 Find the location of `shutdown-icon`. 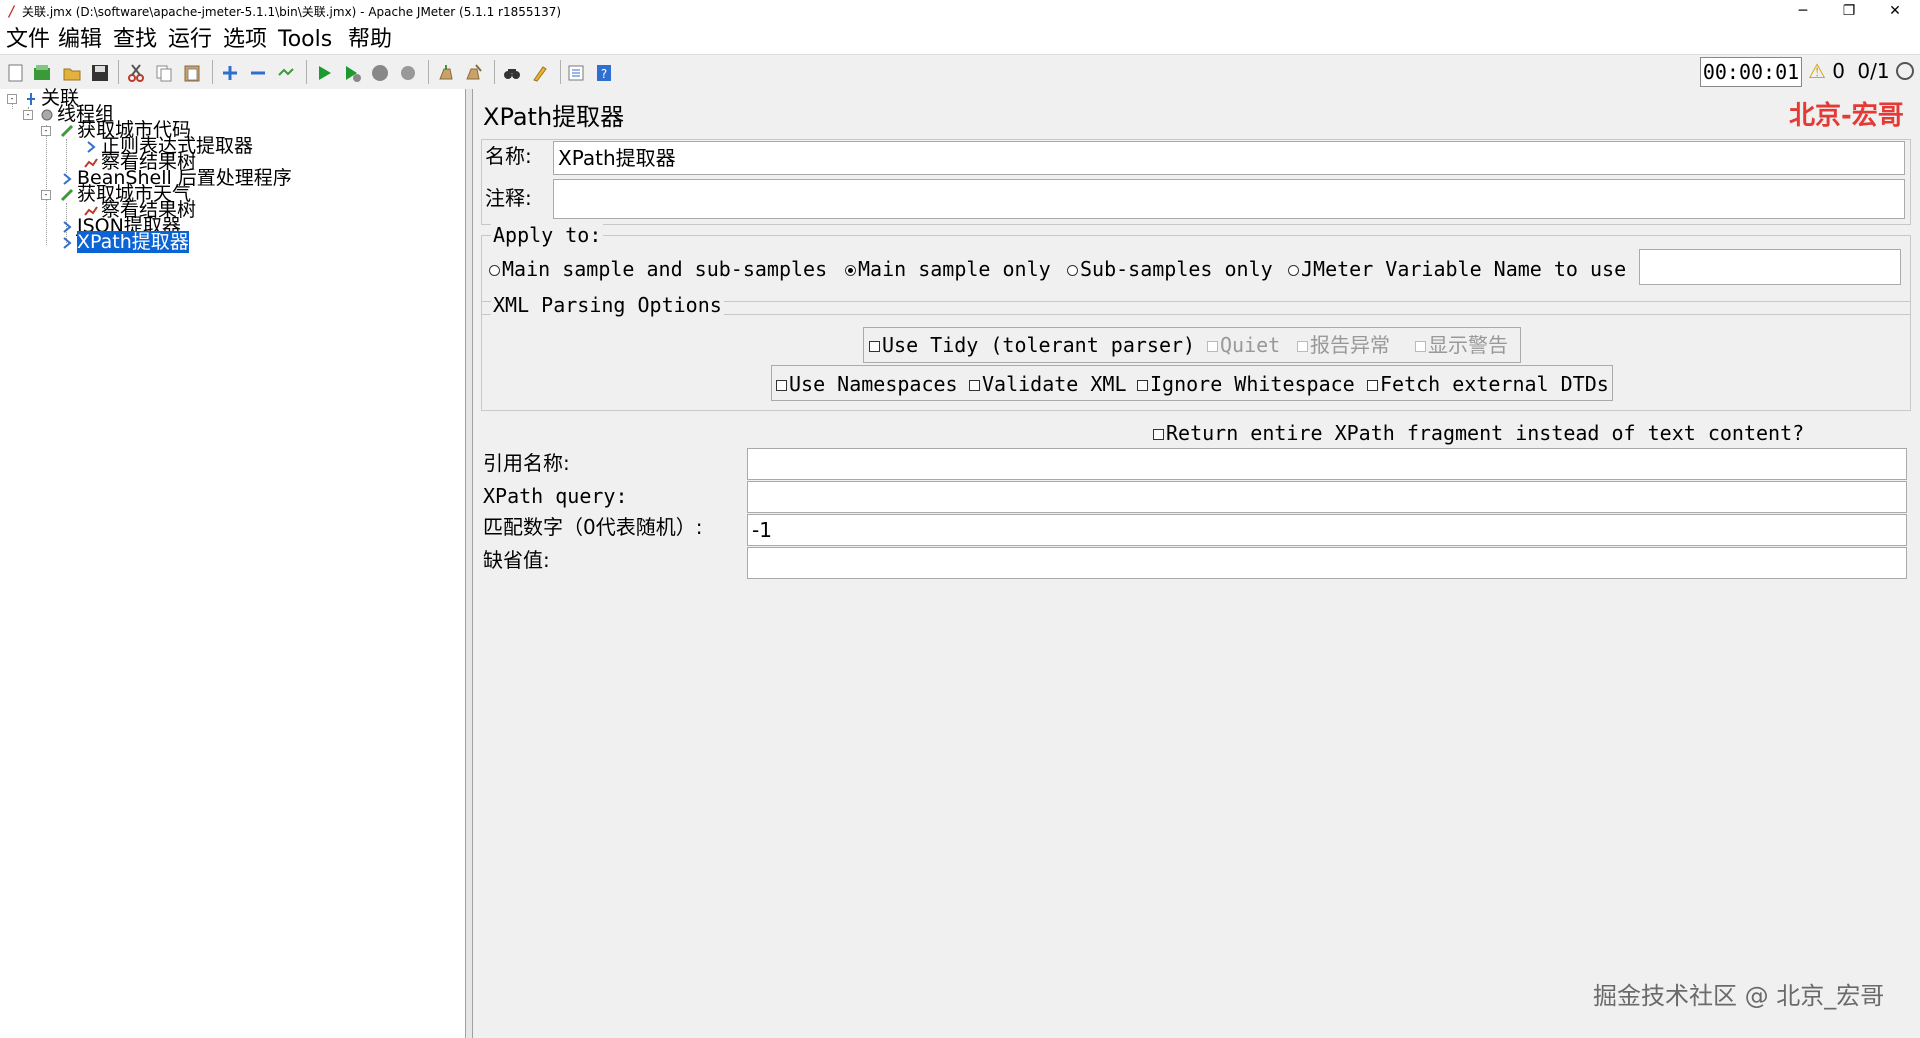

shutdown-icon is located at coordinates (408, 73).